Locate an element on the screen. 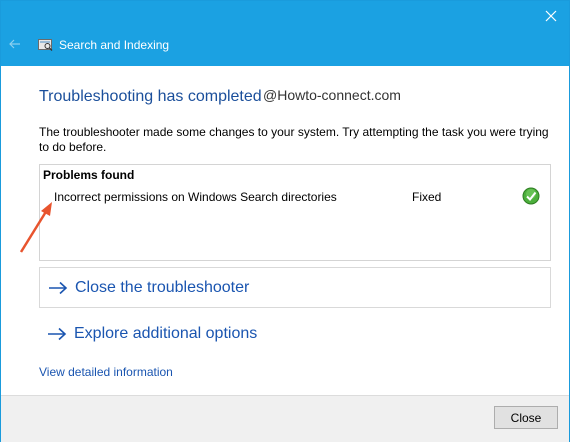 Image resolution: width=570 pixels, height=442 pixels. close-troubleshooter-label: Close the troubleshooter is located at coordinates (162, 287).